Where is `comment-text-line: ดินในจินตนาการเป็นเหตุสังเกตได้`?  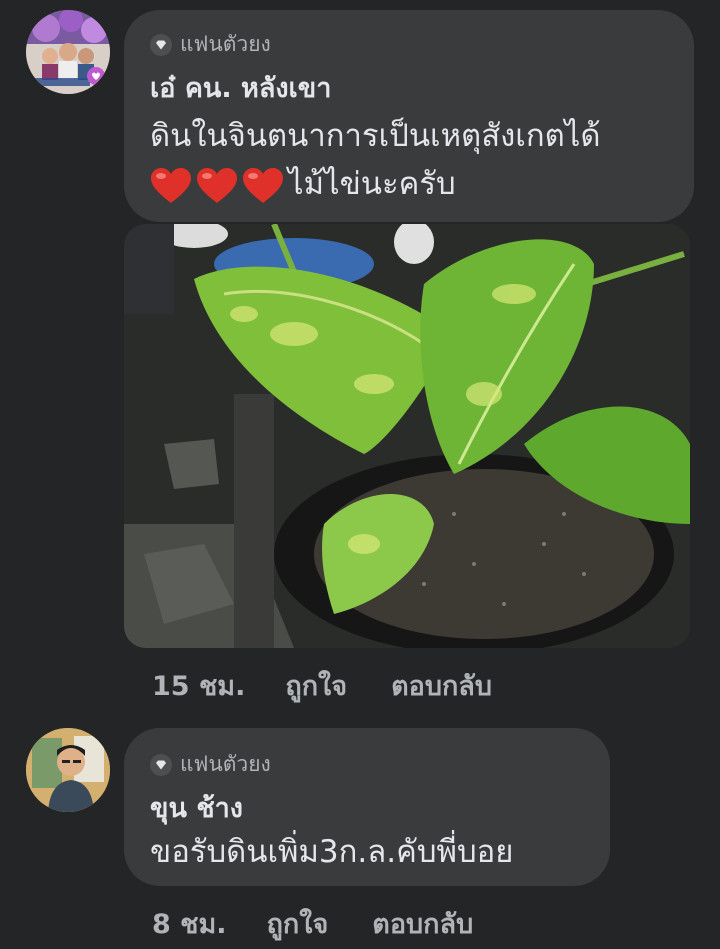
comment-text-line: ดินในจินตนาการเป็นเหตุสังเกตได้ is located at coordinates (375, 136).